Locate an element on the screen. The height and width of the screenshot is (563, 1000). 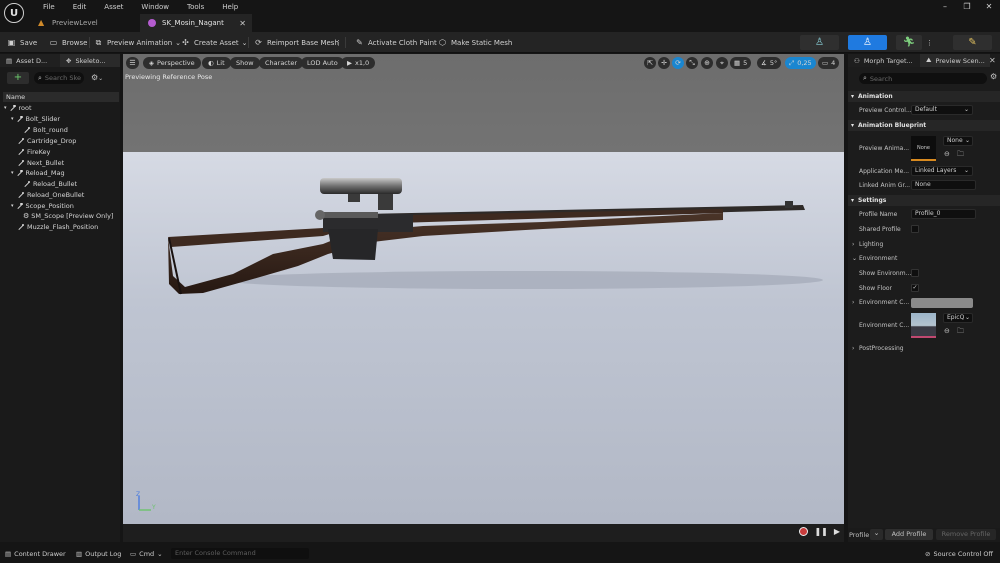
environment-cubemap-thumbnail is located at coordinates (923, 325).